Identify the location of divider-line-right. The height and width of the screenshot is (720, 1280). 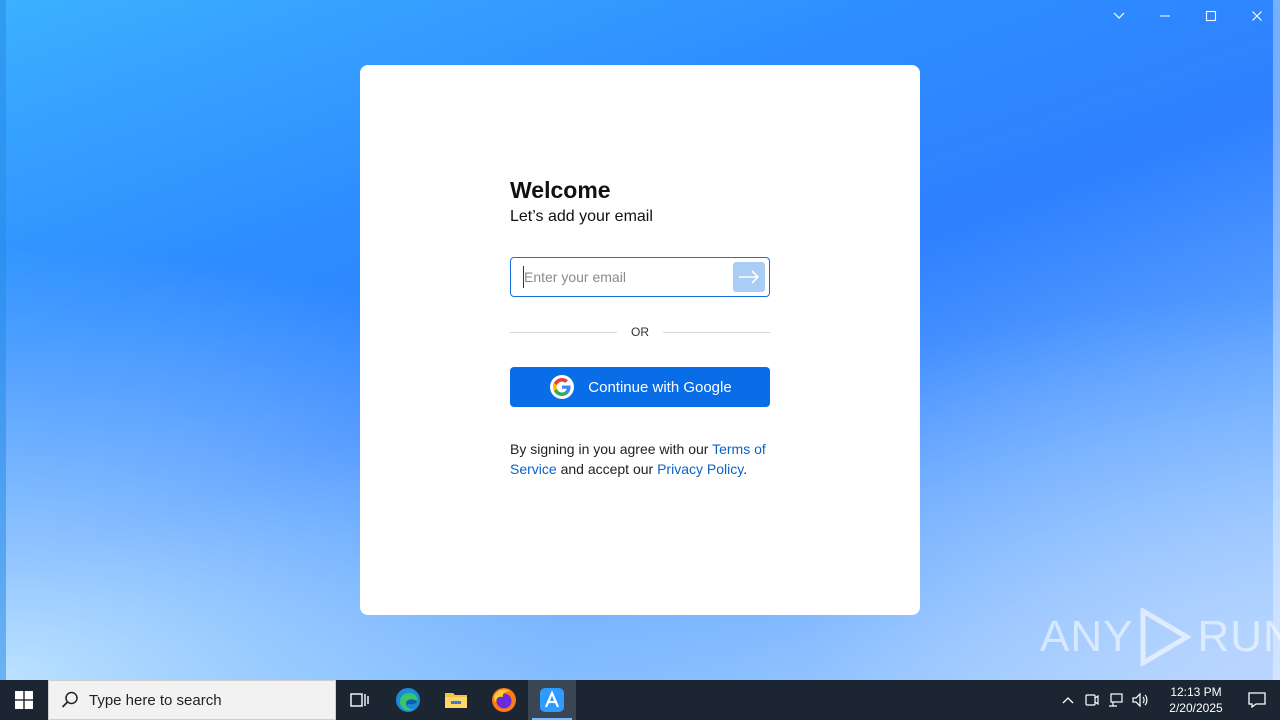
(716, 332).